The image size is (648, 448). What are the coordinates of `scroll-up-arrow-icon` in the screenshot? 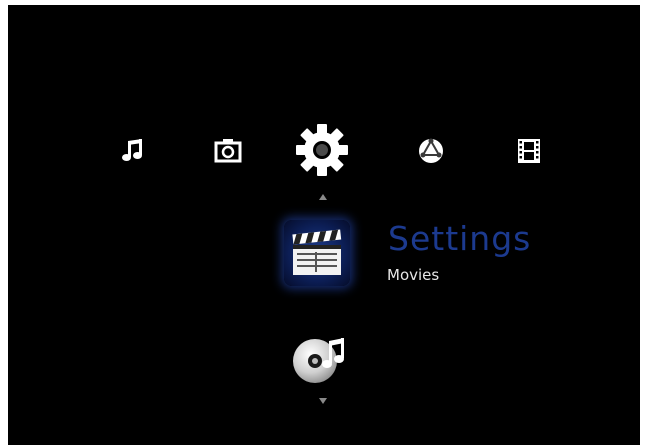 It's located at (323, 197).